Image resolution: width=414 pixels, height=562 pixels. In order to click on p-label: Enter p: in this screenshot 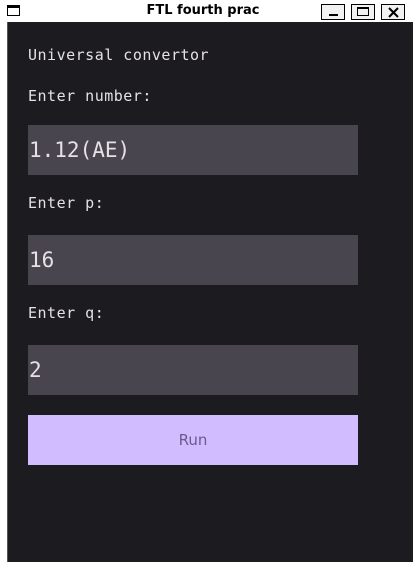, I will do `click(66, 203)`.